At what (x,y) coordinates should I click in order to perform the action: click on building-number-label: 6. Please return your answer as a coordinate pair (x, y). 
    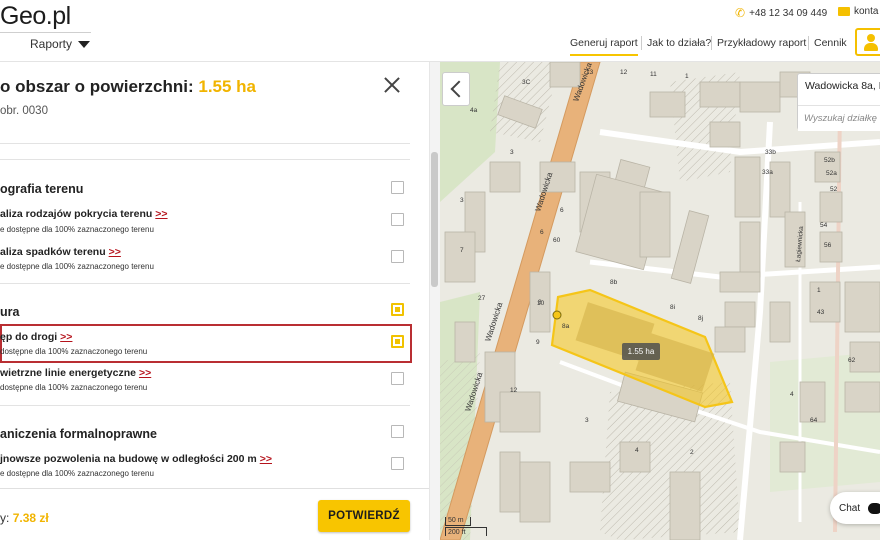
    Looking at the image, I should click on (562, 210).